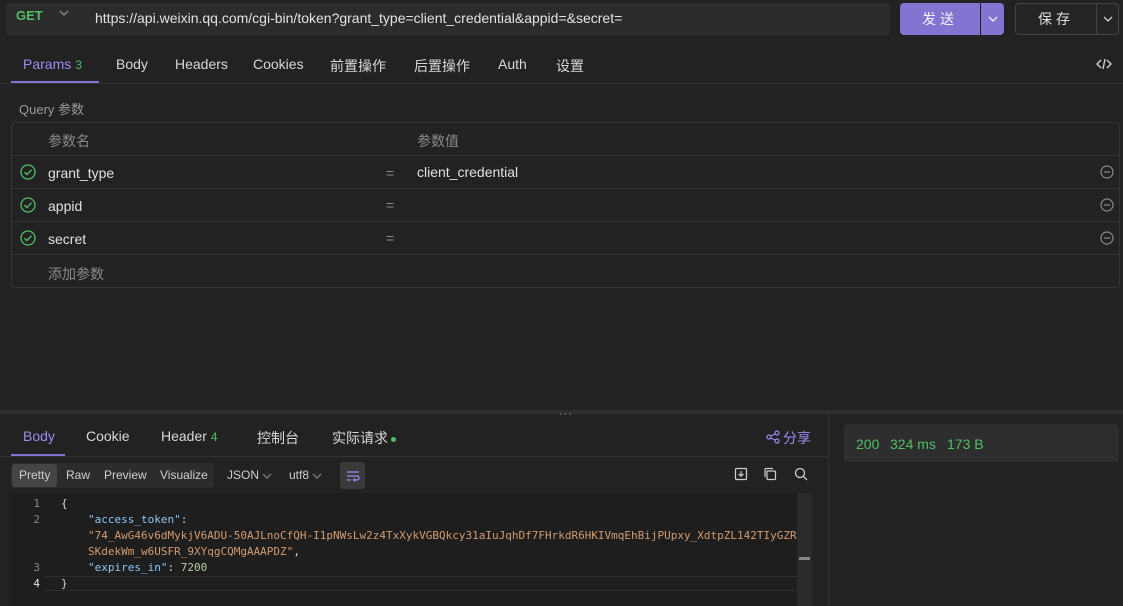  Describe the element at coordinates (67, 239) in the screenshot. I see `param-name: secret` at that location.